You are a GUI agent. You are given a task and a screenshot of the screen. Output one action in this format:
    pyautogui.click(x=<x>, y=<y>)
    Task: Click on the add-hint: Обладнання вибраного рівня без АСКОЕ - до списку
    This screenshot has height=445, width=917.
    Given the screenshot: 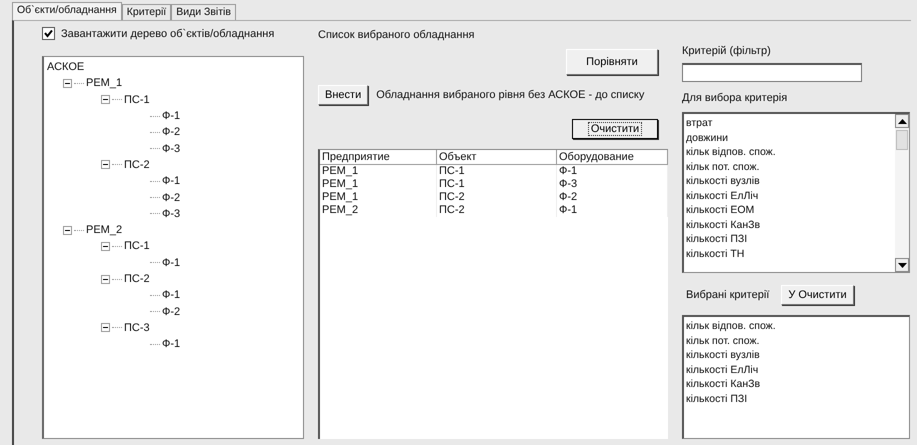 What is the action you would take?
    pyautogui.click(x=510, y=95)
    